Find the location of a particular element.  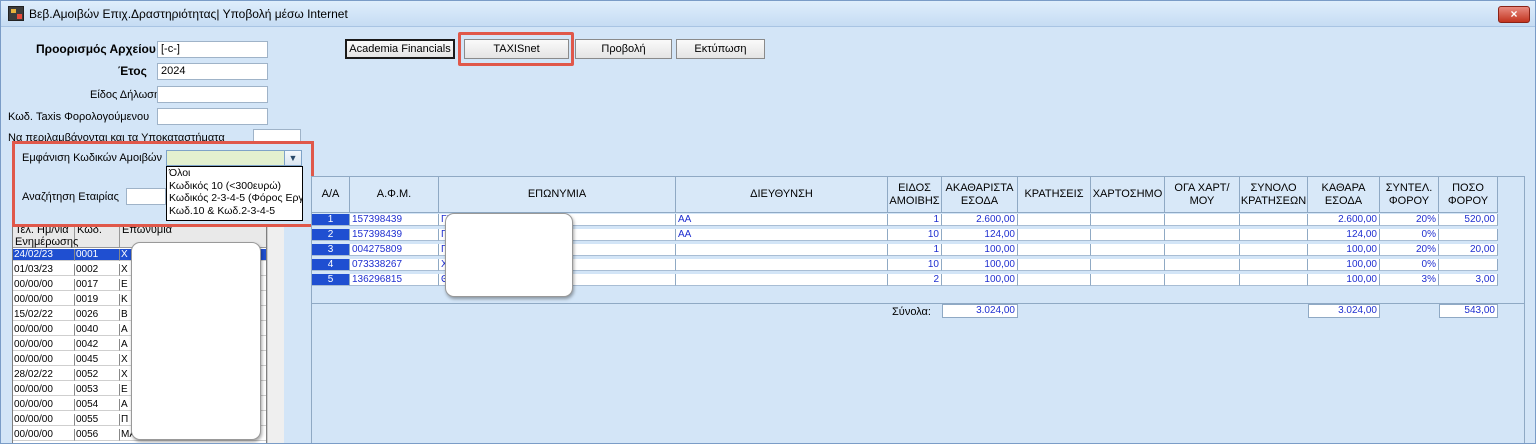

cell-gross: 2.600,00 is located at coordinates (980, 220).